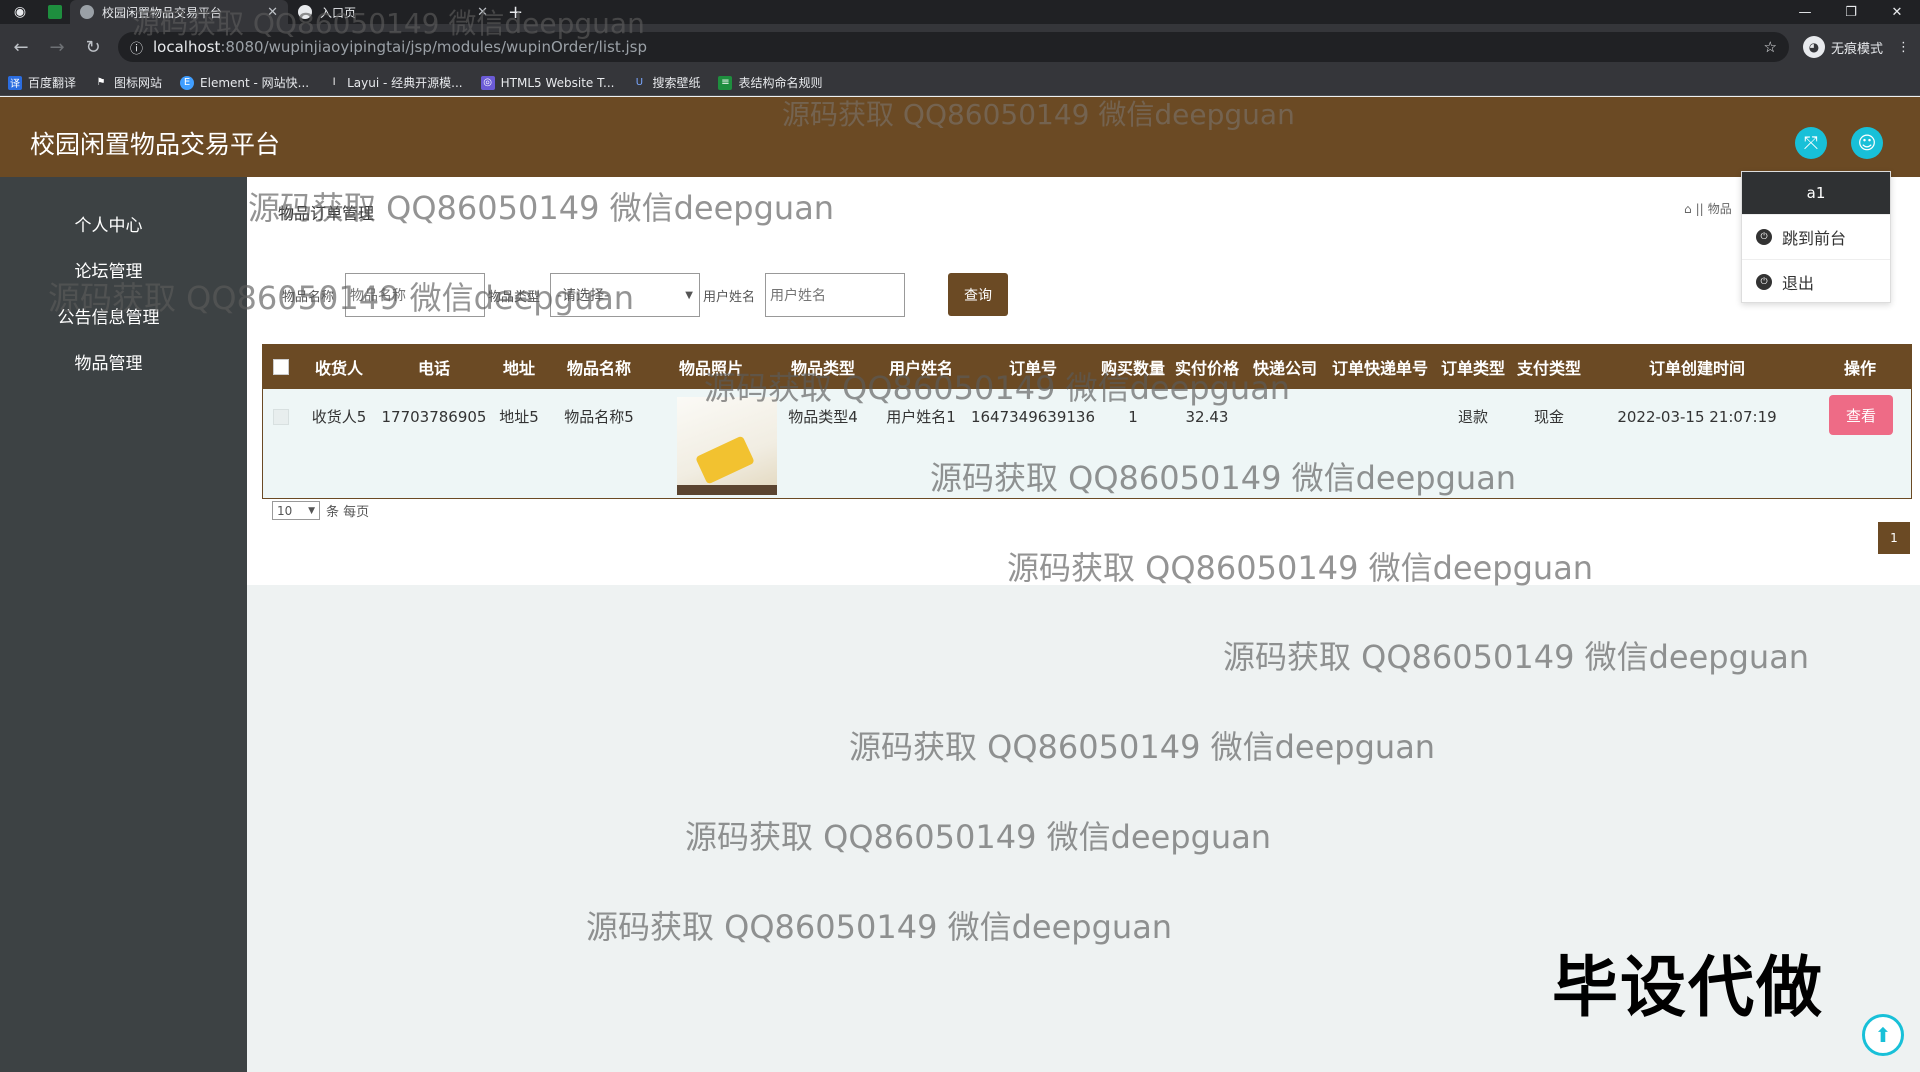  What do you see at coordinates (639, 82) in the screenshot?
I see `wallpaper-icon: U` at bounding box center [639, 82].